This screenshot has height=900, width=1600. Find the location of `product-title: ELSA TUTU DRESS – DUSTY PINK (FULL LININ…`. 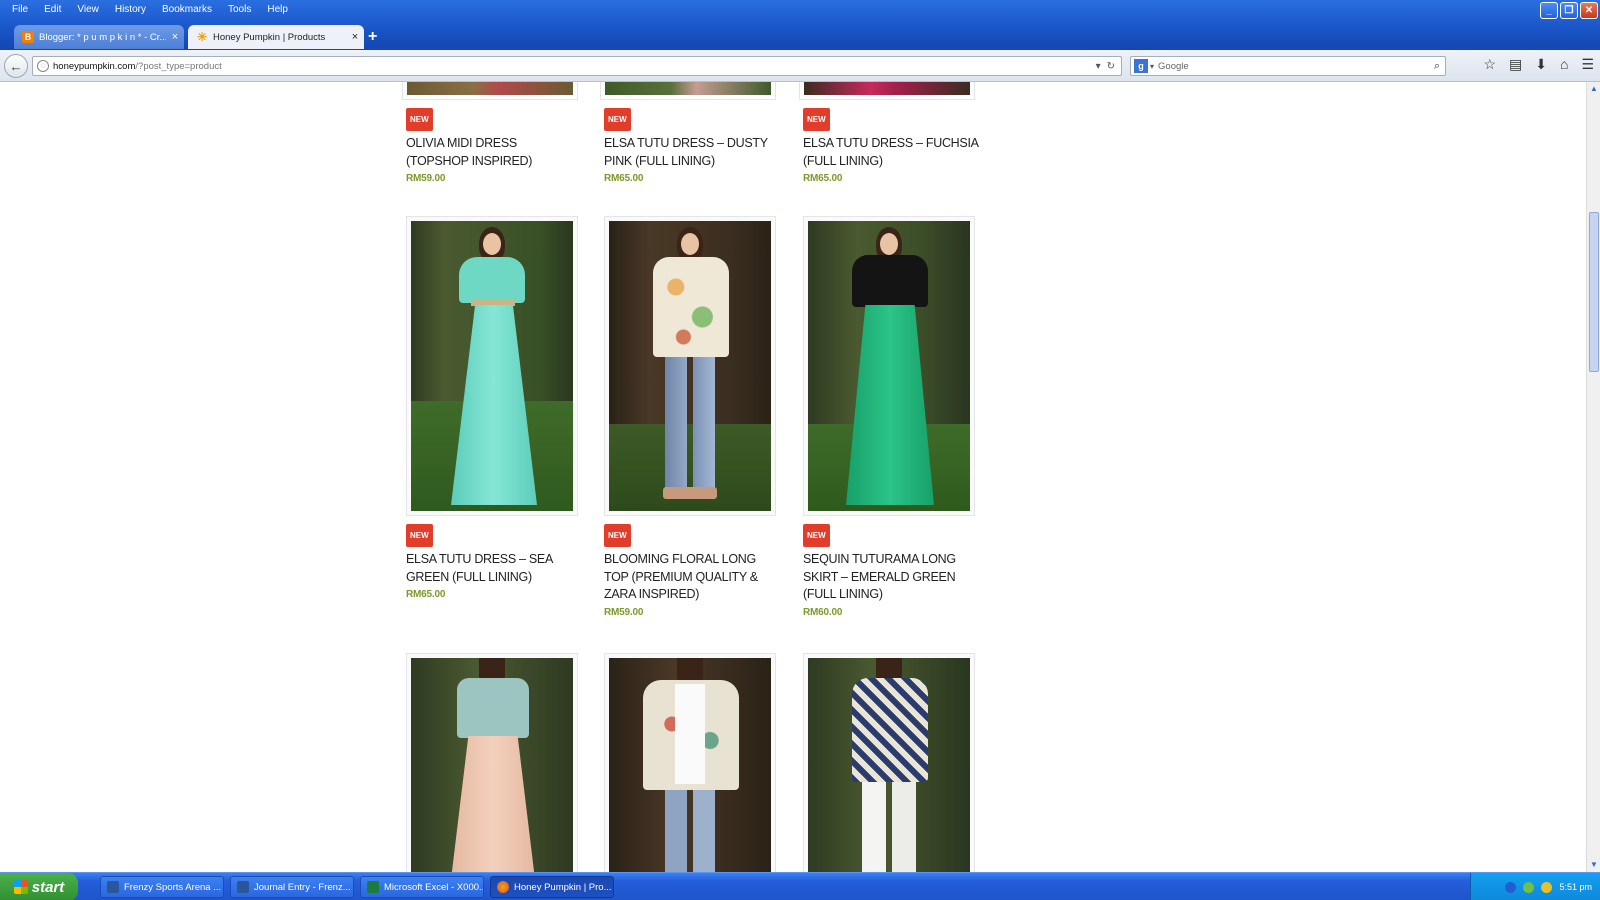

product-title: ELSA TUTU DRESS – DUSTY PINK (FULL LININ… is located at coordinates (691, 152).